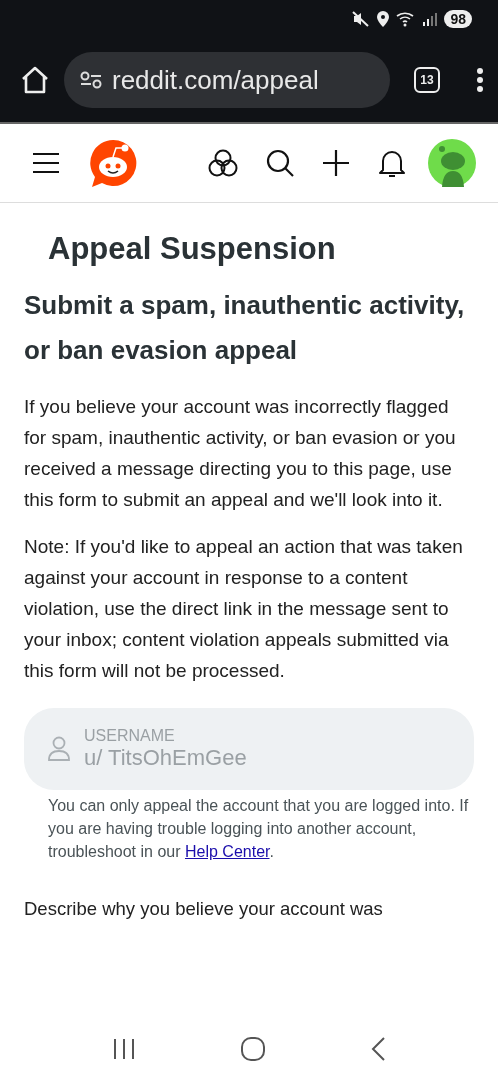 This screenshot has width=498, height=1080. What do you see at coordinates (113, 163) in the screenshot?
I see `alien-logo-icon` at bounding box center [113, 163].